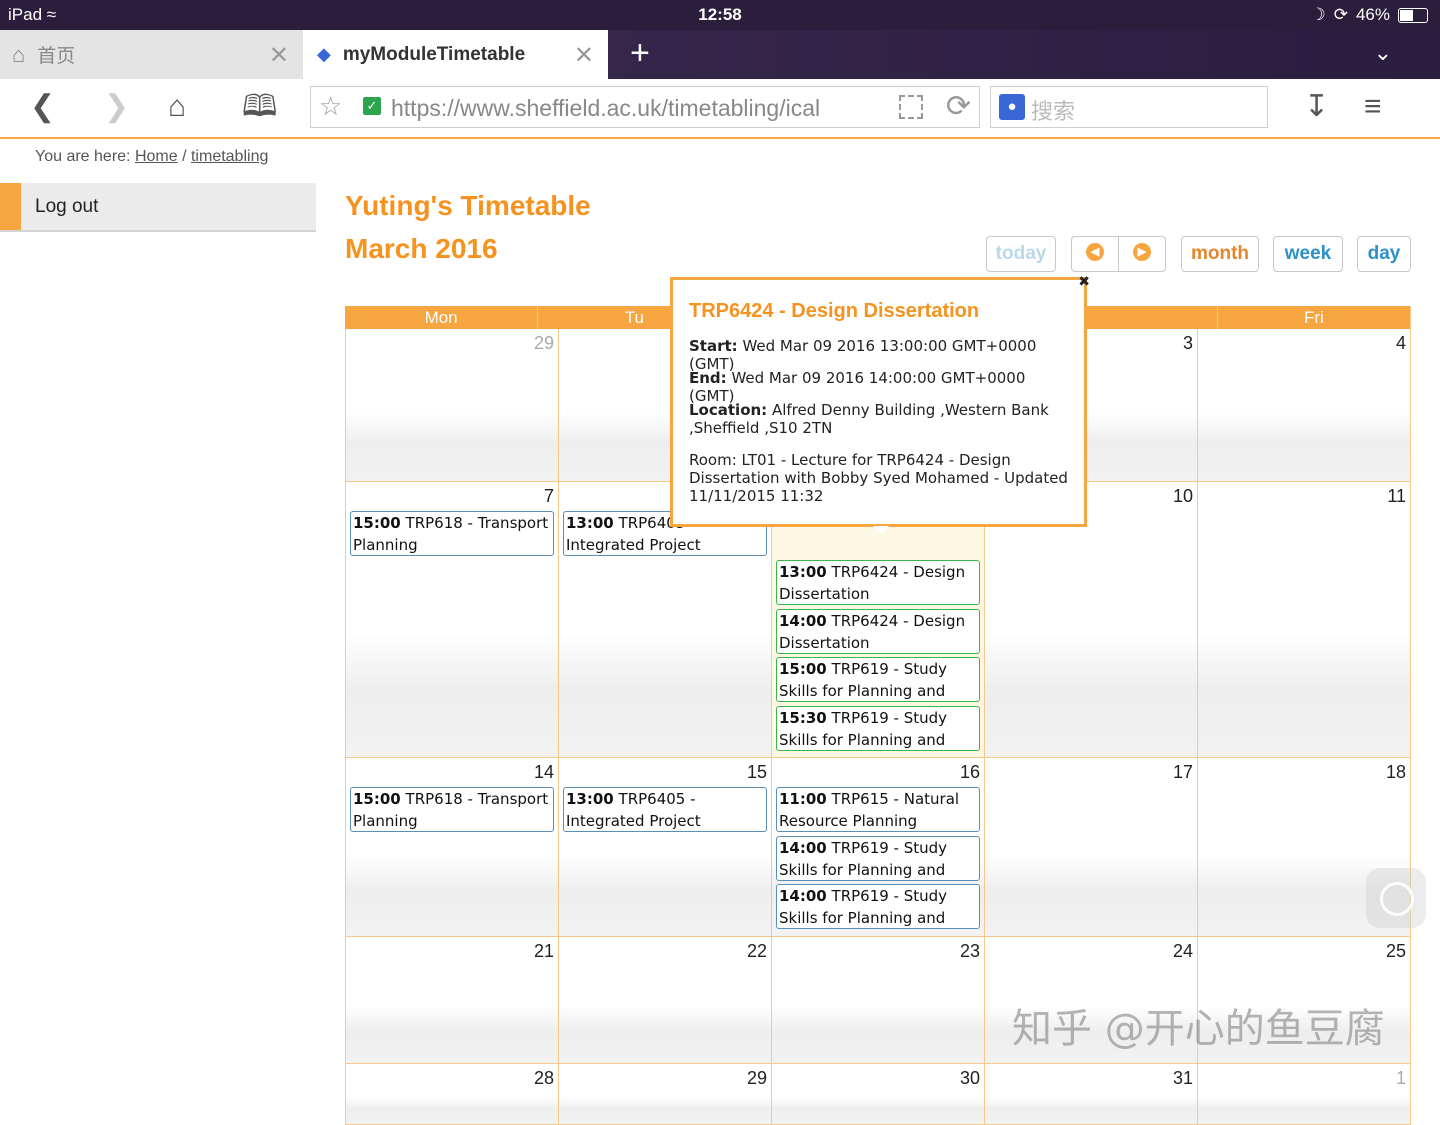 The image size is (1440, 1125). Describe the element at coordinates (452, 619) in the screenshot. I see `calendar-day: 7 15:00 TRP618 - Transport Planning` at that location.